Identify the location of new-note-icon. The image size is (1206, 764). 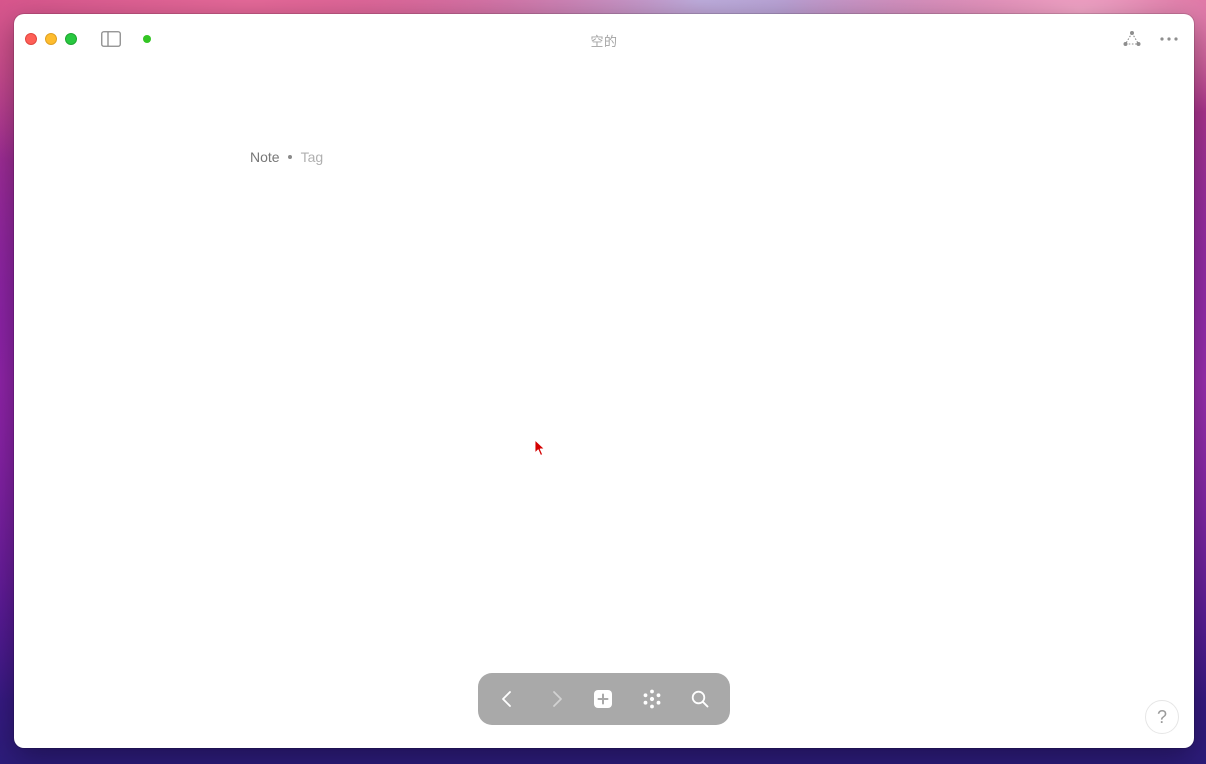
(603, 699).